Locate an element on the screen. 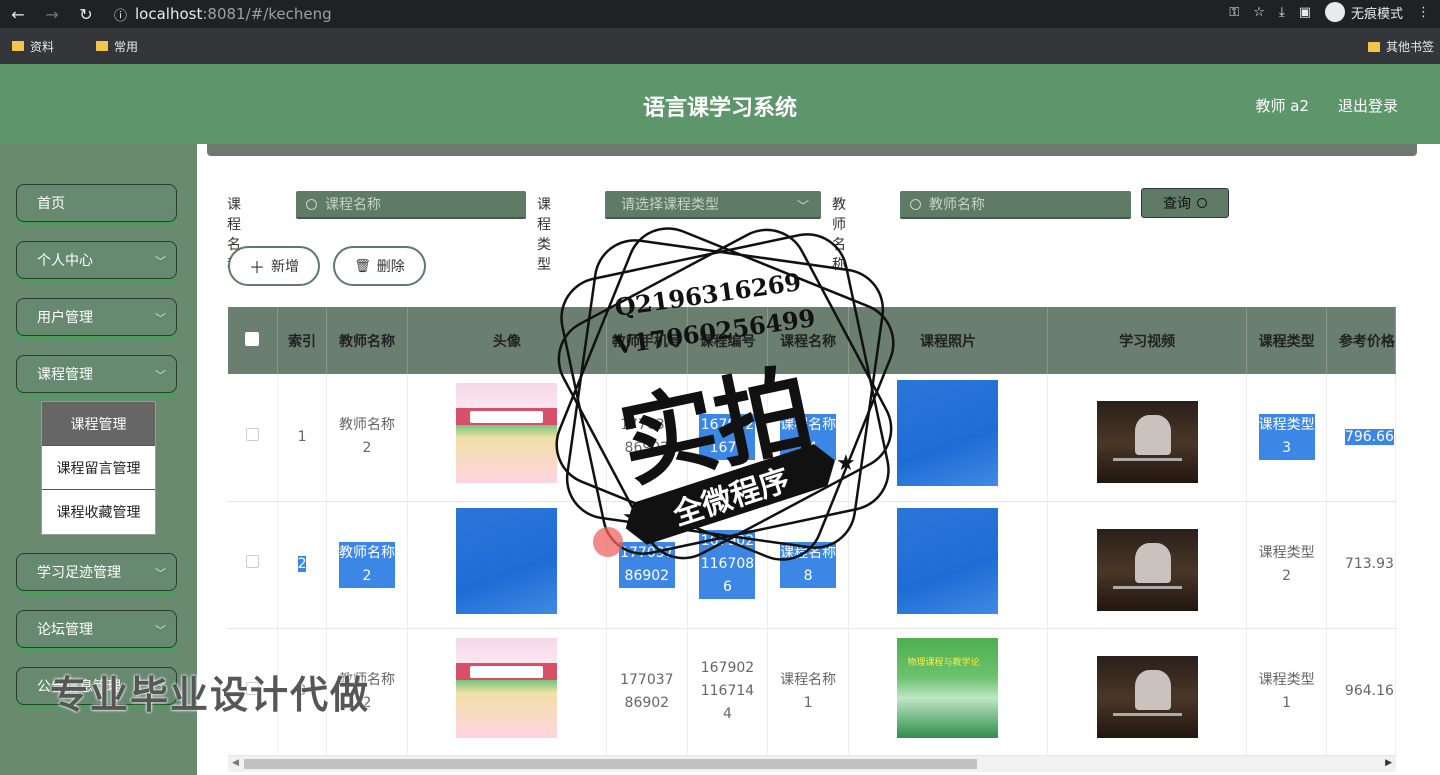 The height and width of the screenshot is (775, 1440). menu-icon: ⋮ is located at coordinates (1423, 12).